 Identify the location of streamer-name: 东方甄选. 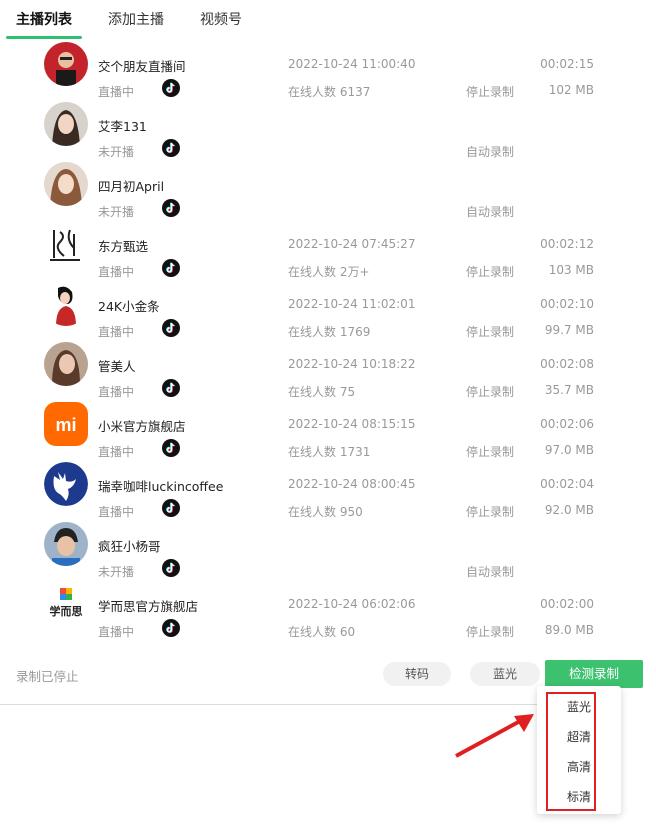
(123, 246).